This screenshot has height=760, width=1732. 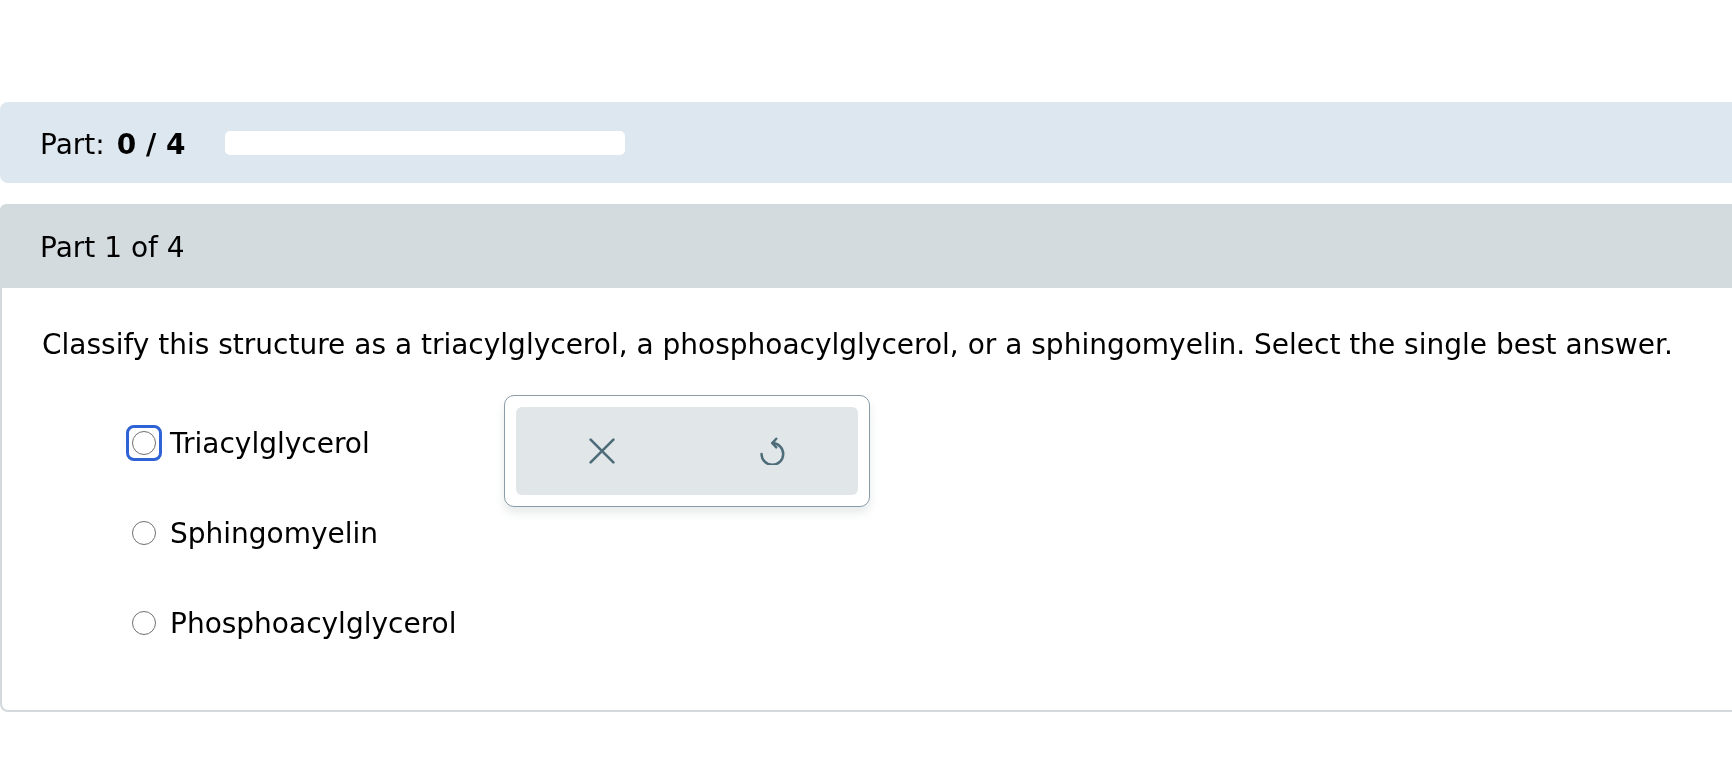 What do you see at coordinates (151, 144) in the screenshot?
I see `part-count: 0 / 4` at bounding box center [151, 144].